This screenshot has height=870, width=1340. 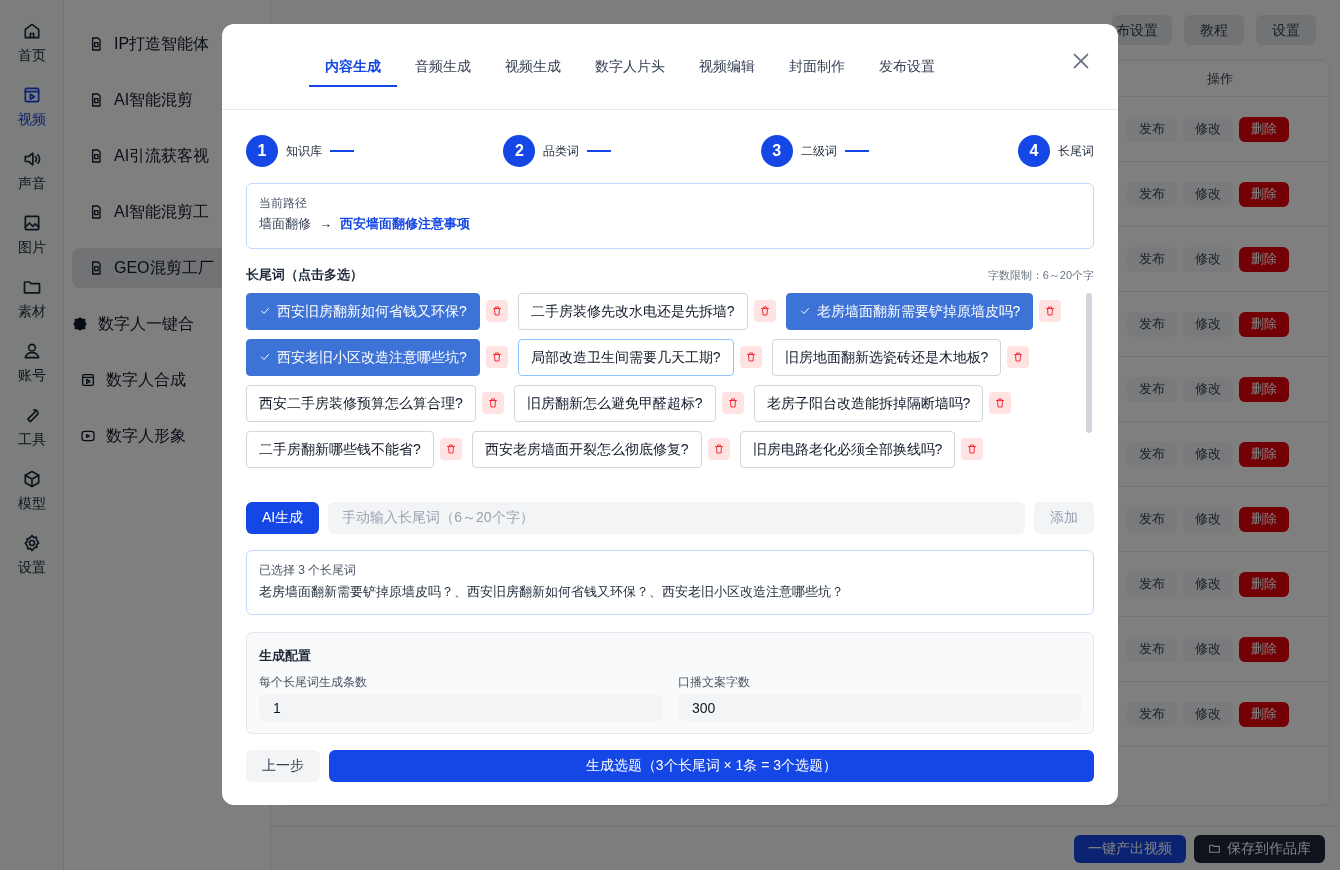 What do you see at coordinates (167, 44) in the screenshot?
I see `sidebar-item: IP打造智能体` at bounding box center [167, 44].